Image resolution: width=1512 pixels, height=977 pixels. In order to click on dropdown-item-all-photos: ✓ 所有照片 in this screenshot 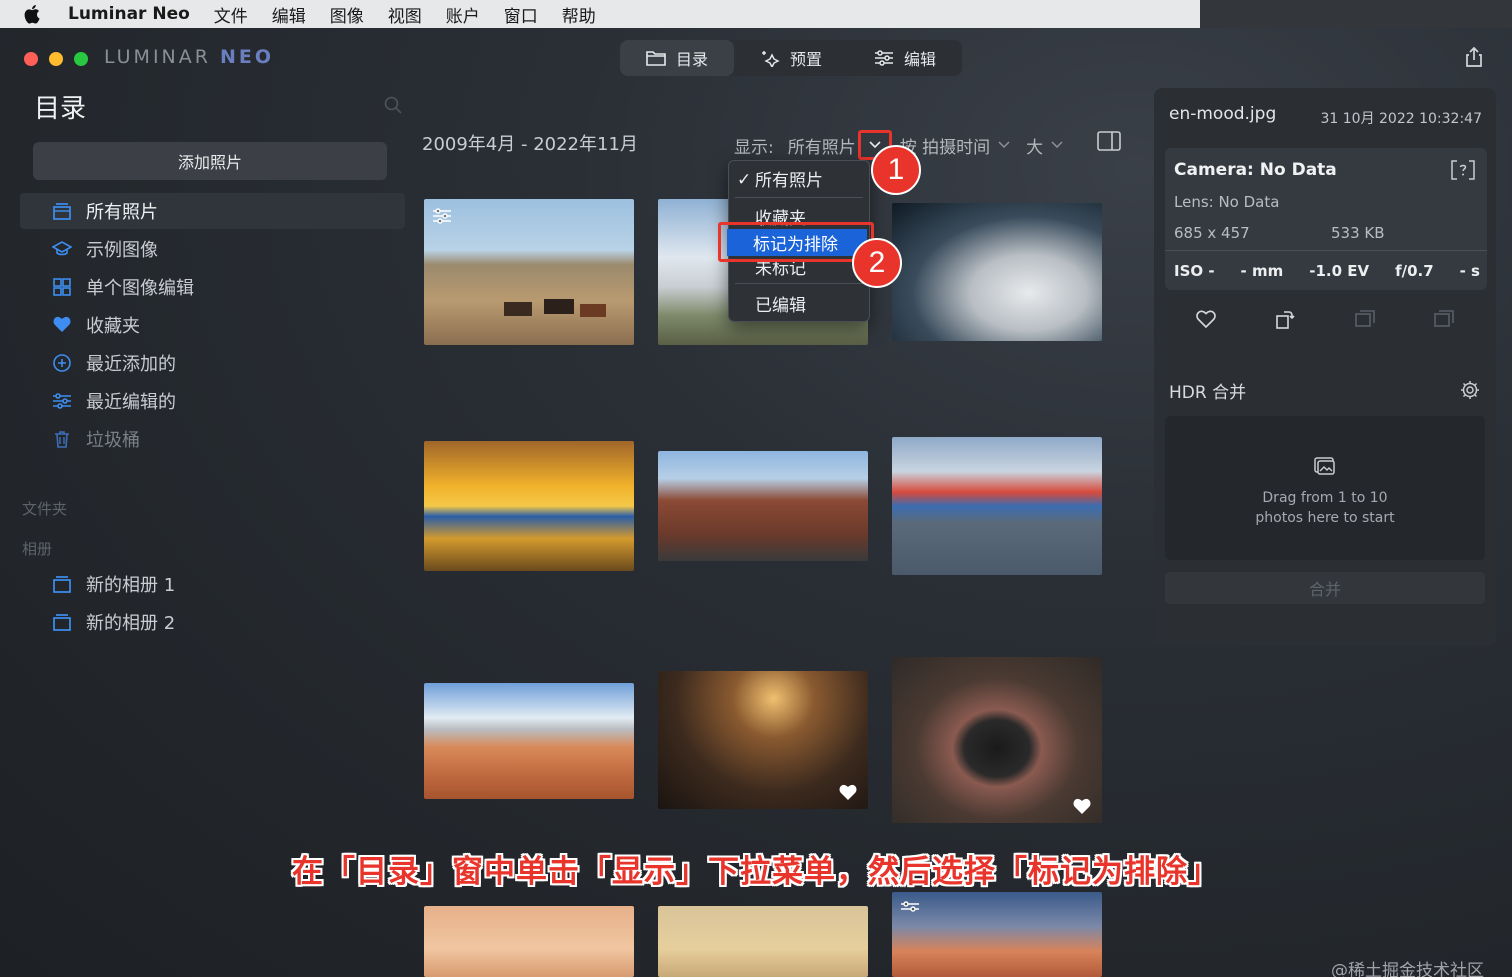, I will do `click(799, 178)`.